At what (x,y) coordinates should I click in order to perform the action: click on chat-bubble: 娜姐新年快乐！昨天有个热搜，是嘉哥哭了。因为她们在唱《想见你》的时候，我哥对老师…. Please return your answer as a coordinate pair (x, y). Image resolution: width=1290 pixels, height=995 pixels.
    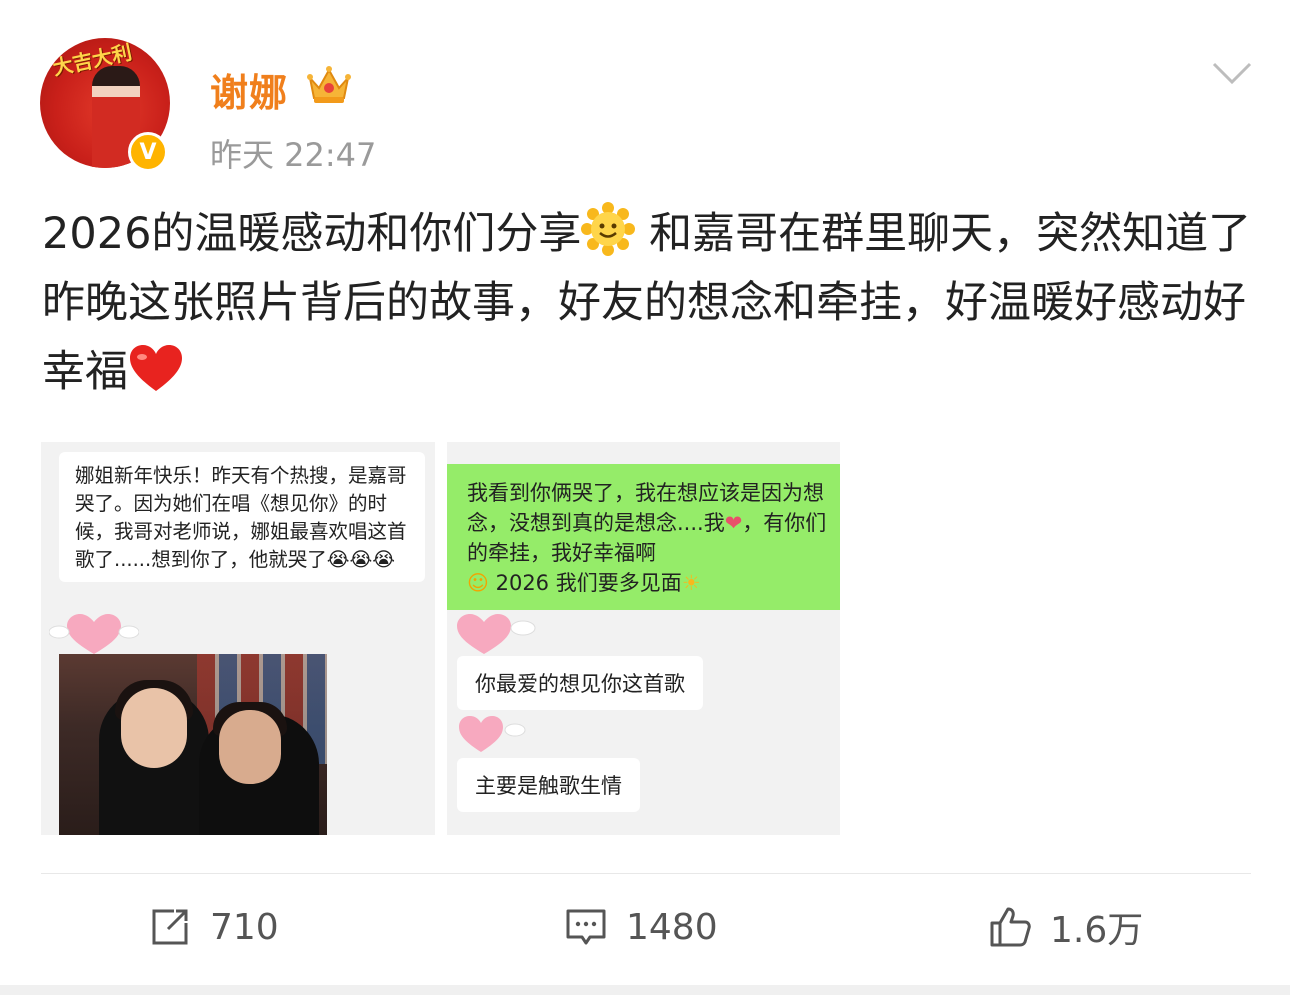
    Looking at the image, I should click on (242, 517).